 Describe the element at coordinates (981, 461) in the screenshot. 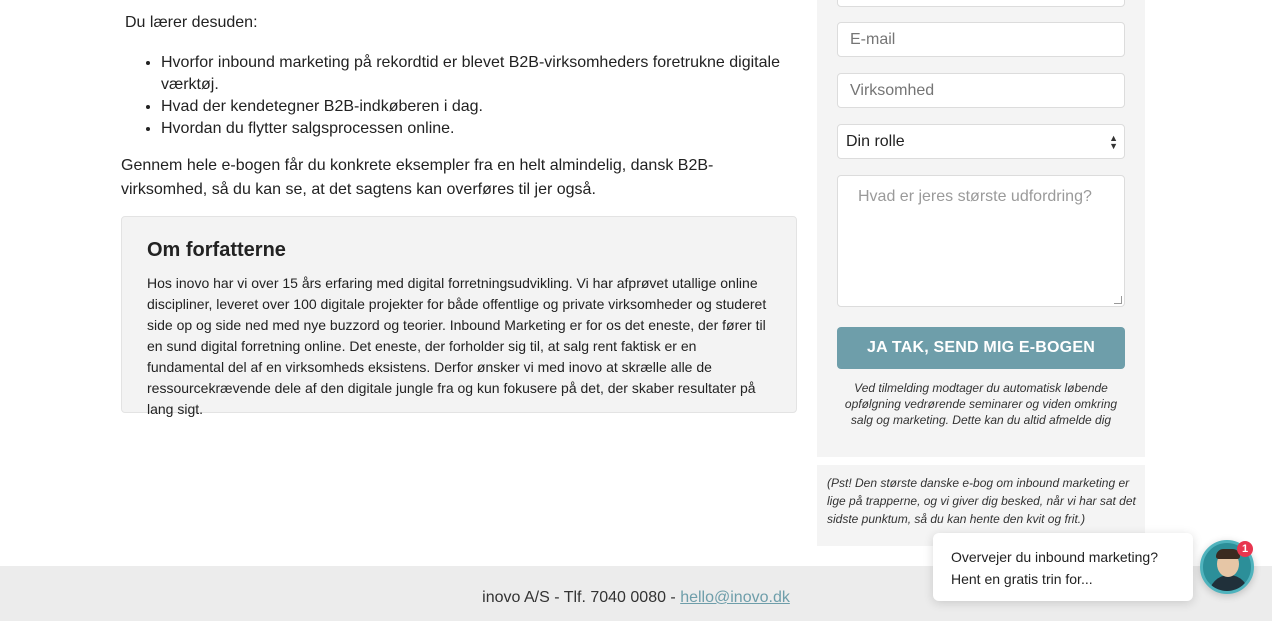

I see `divider` at that location.